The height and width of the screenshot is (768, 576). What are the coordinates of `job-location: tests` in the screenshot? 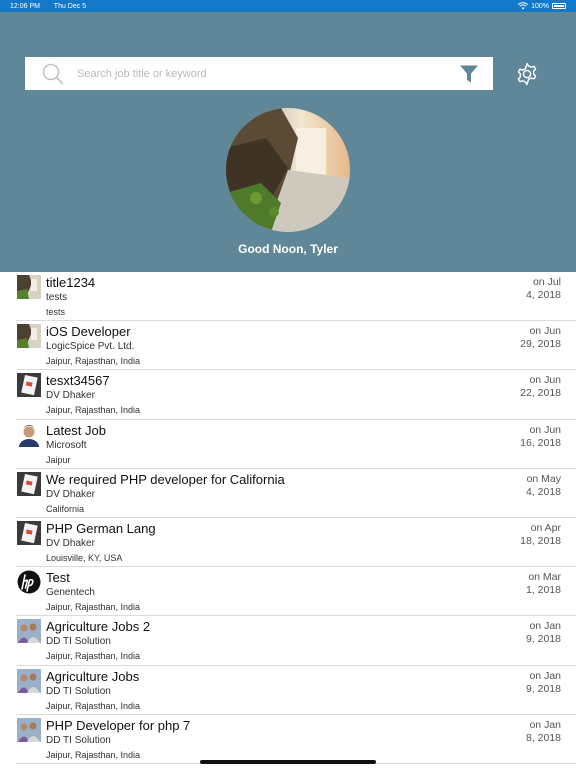 It's located at (56, 312).